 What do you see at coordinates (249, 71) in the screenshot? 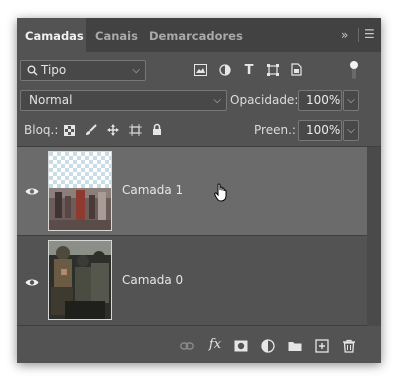
I see `type-filter-icon: T` at bounding box center [249, 71].